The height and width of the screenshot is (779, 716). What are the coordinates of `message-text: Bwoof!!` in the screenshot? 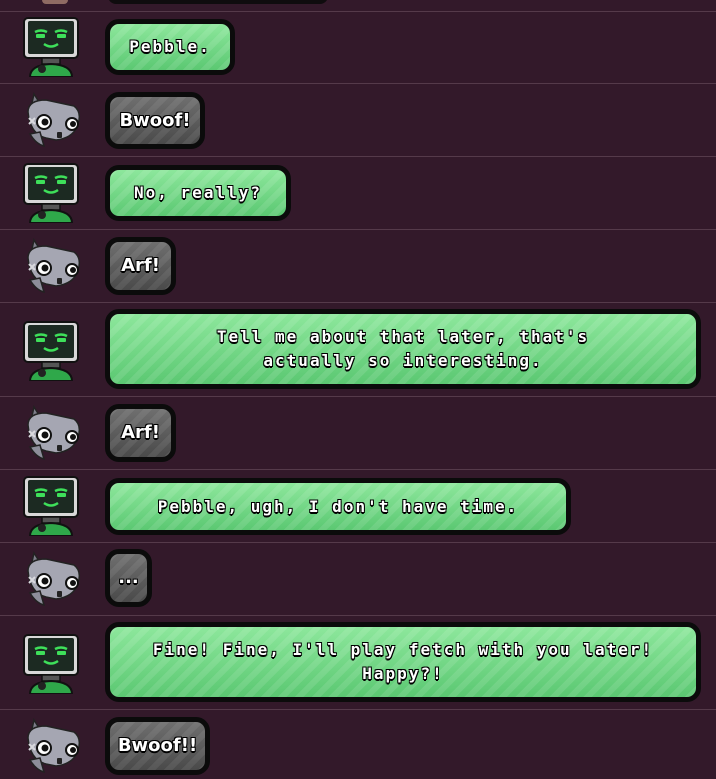 It's located at (157, 745).